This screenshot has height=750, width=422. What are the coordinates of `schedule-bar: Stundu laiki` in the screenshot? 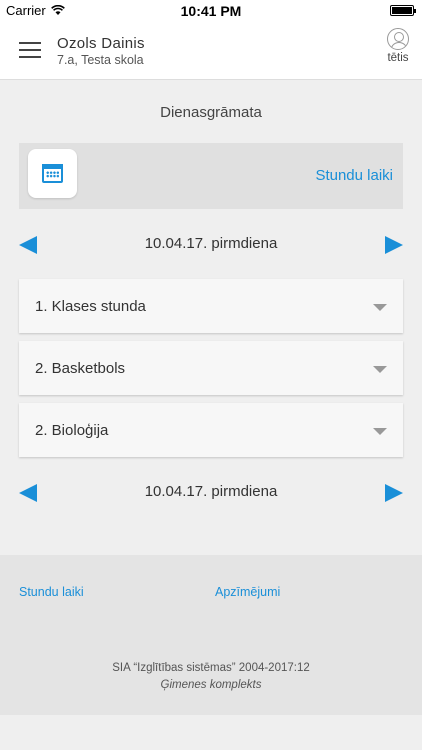 It's located at (211, 176).